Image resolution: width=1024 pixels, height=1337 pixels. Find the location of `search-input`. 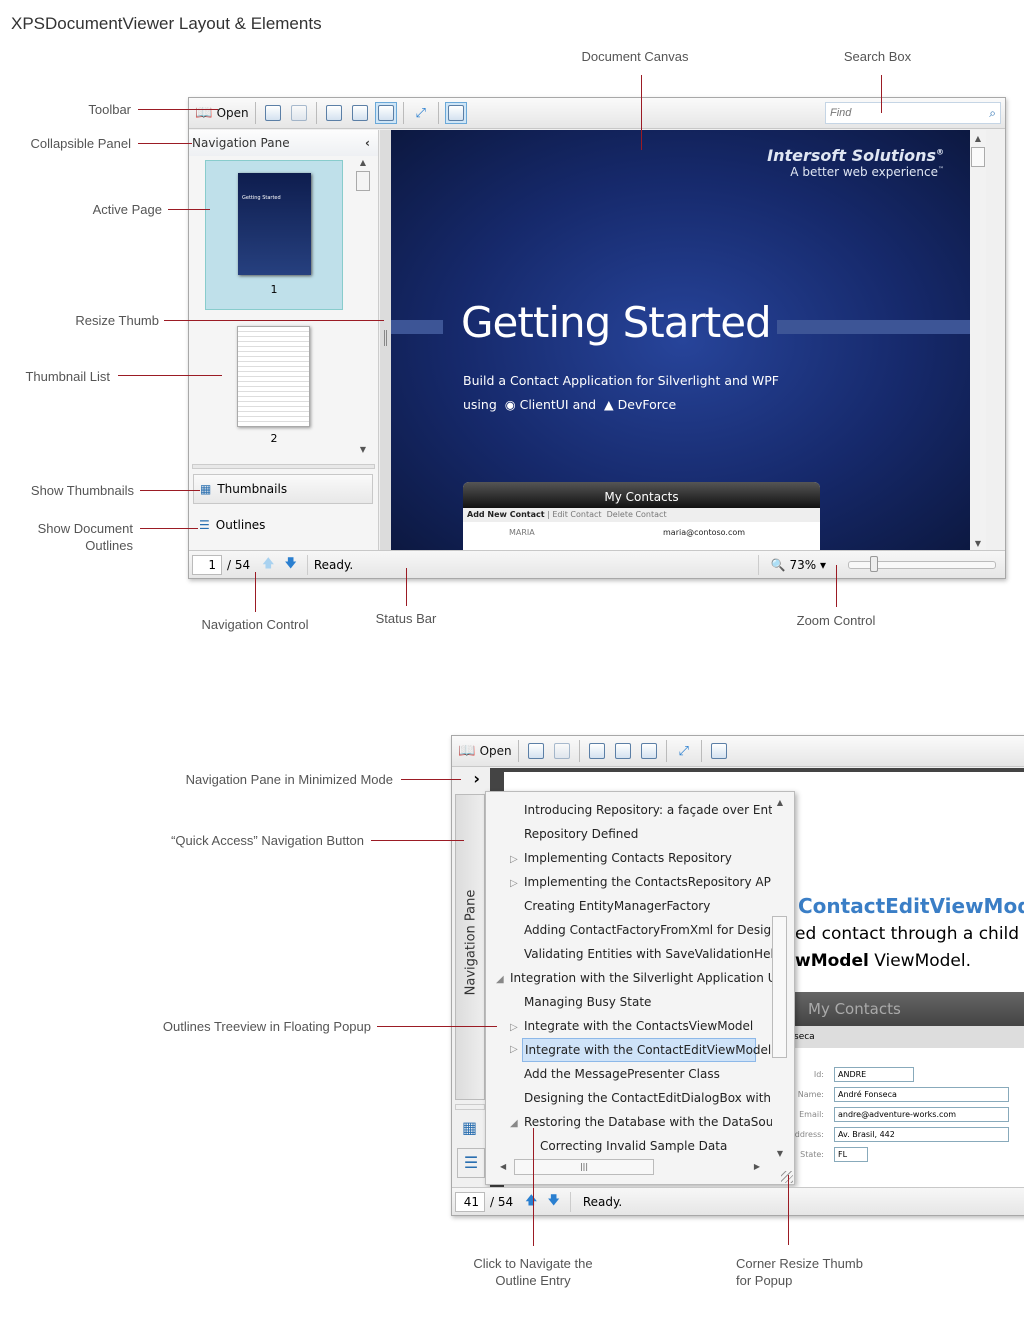

search-input is located at coordinates (910, 113).